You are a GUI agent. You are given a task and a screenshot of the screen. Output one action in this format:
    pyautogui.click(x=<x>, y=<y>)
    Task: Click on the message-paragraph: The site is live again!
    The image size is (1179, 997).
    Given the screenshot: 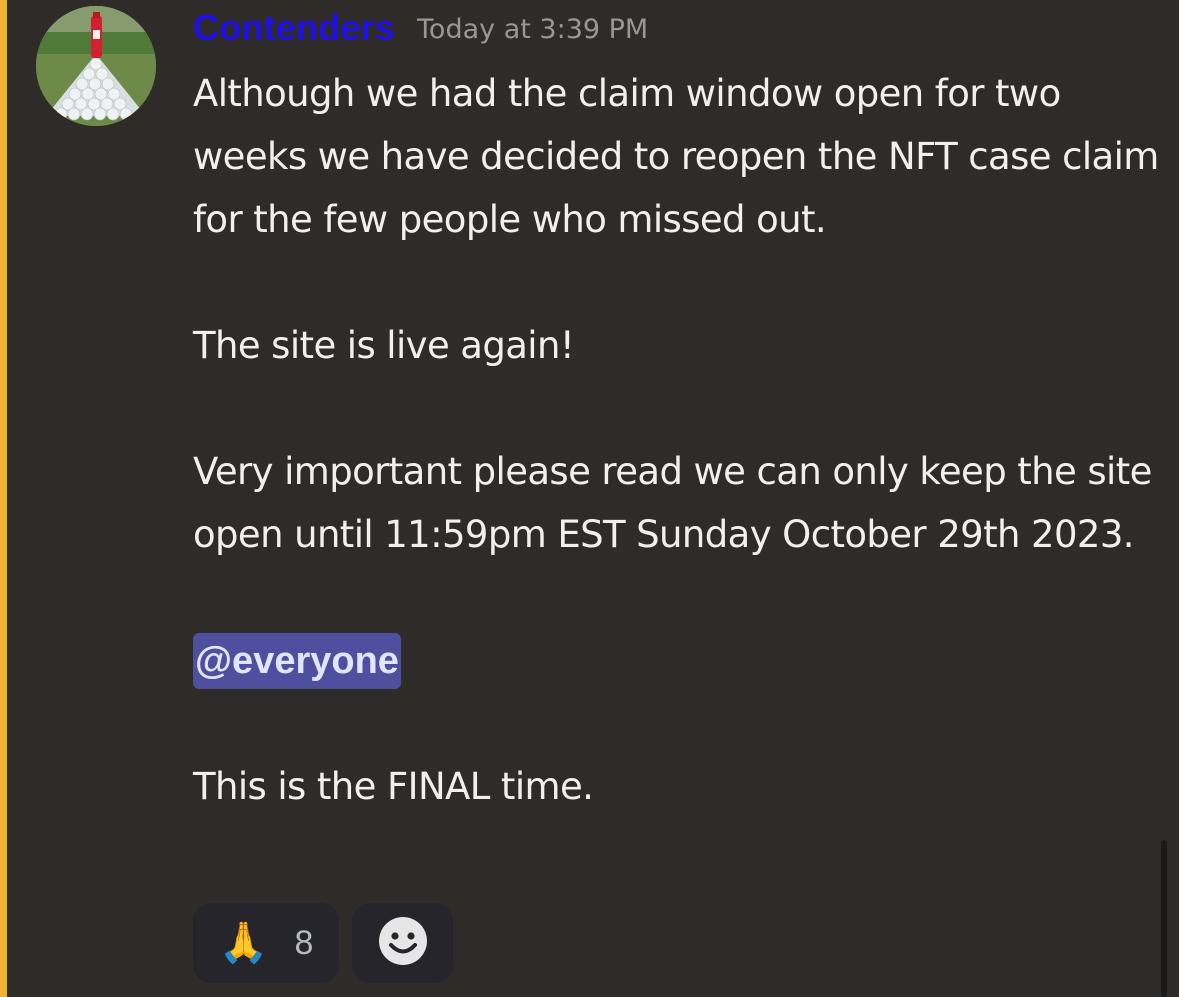 What is the action you would take?
    pyautogui.click(x=384, y=345)
    